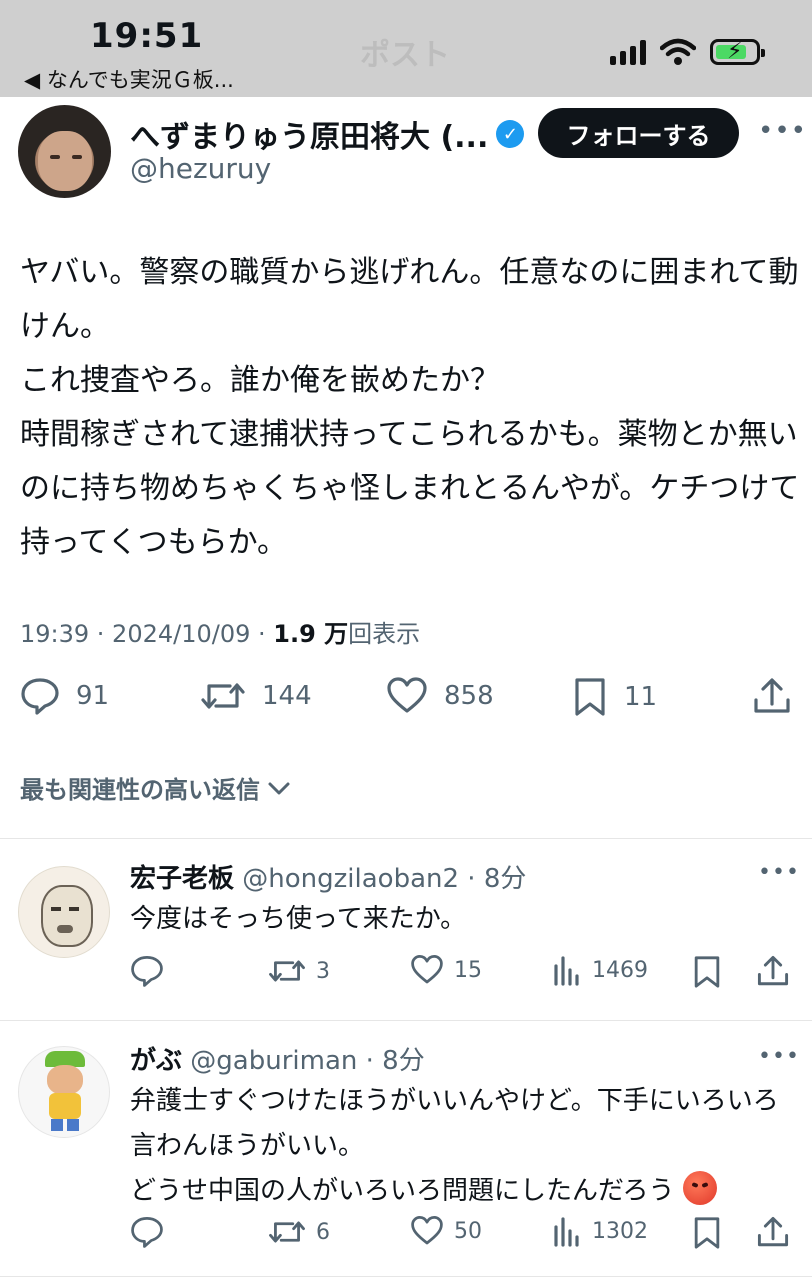  I want to click on reply-repost-button: 3, so click(299, 971).